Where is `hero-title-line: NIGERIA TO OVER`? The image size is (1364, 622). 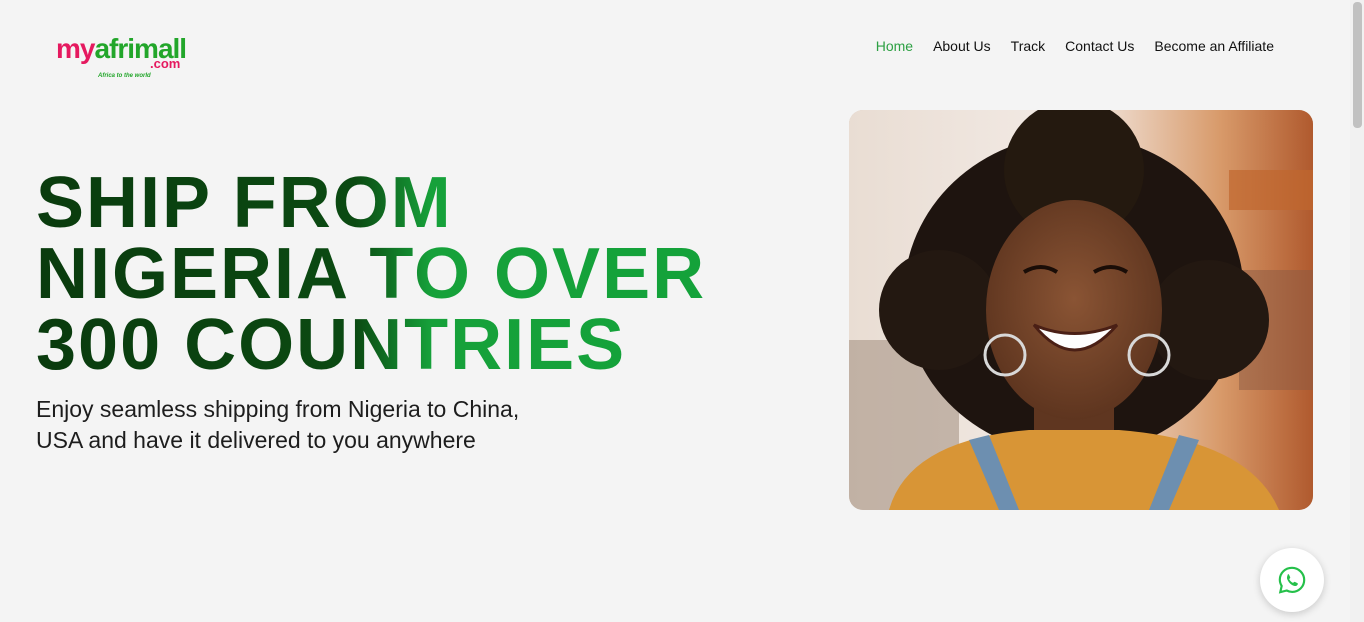 hero-title-line: NIGERIA TO OVER is located at coordinates (371, 274).